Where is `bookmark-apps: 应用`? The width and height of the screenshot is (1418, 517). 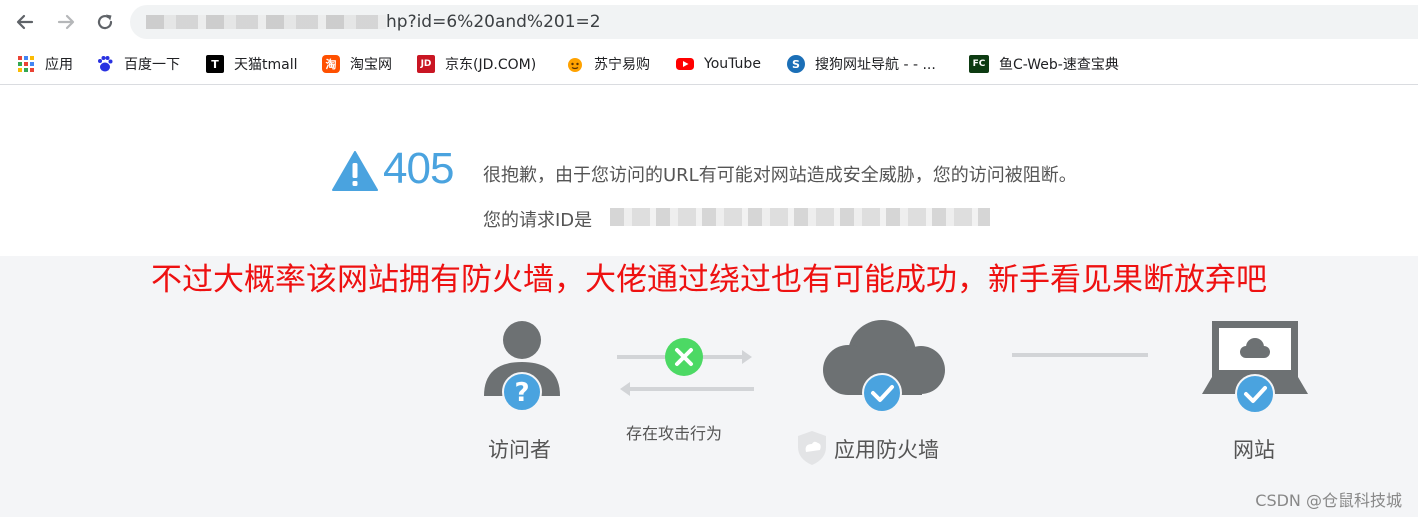
bookmark-apps: 应用 is located at coordinates (45, 64).